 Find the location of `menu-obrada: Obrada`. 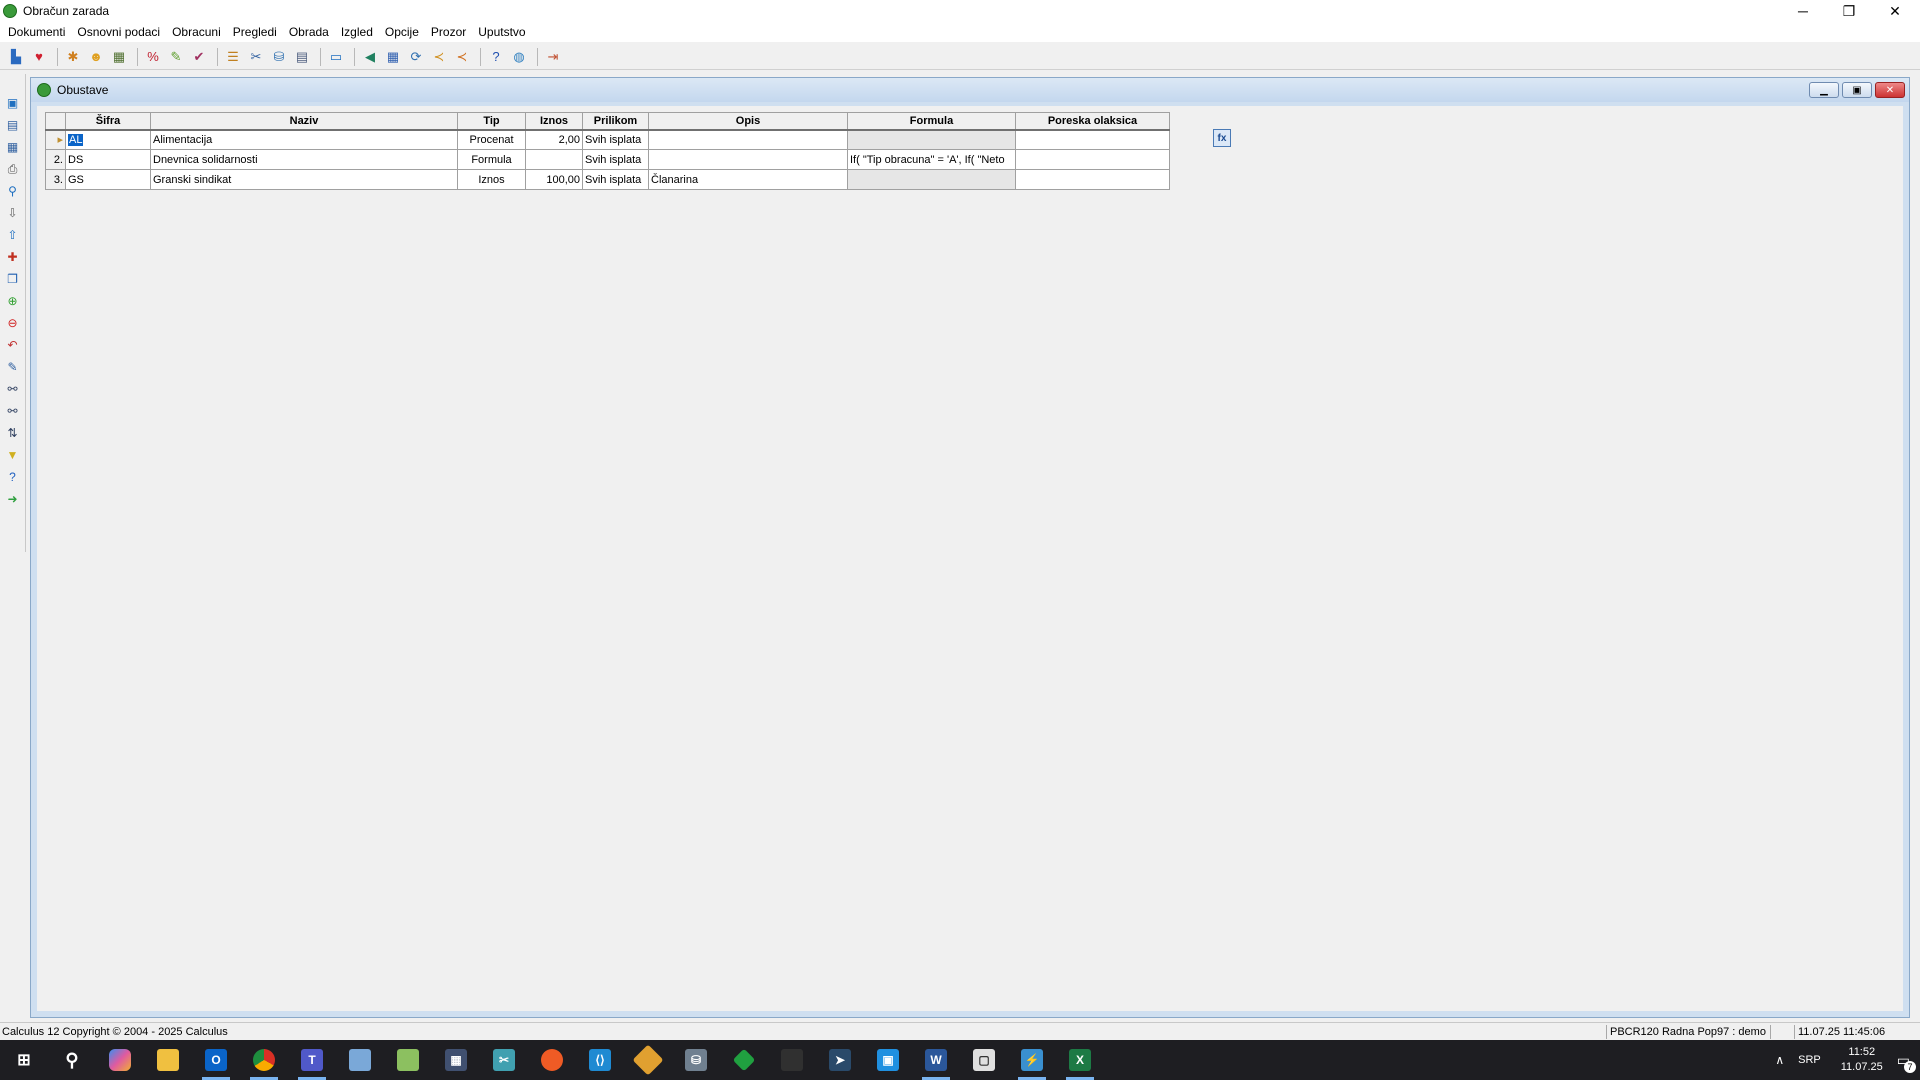

menu-obrada: Obrada is located at coordinates (309, 32).